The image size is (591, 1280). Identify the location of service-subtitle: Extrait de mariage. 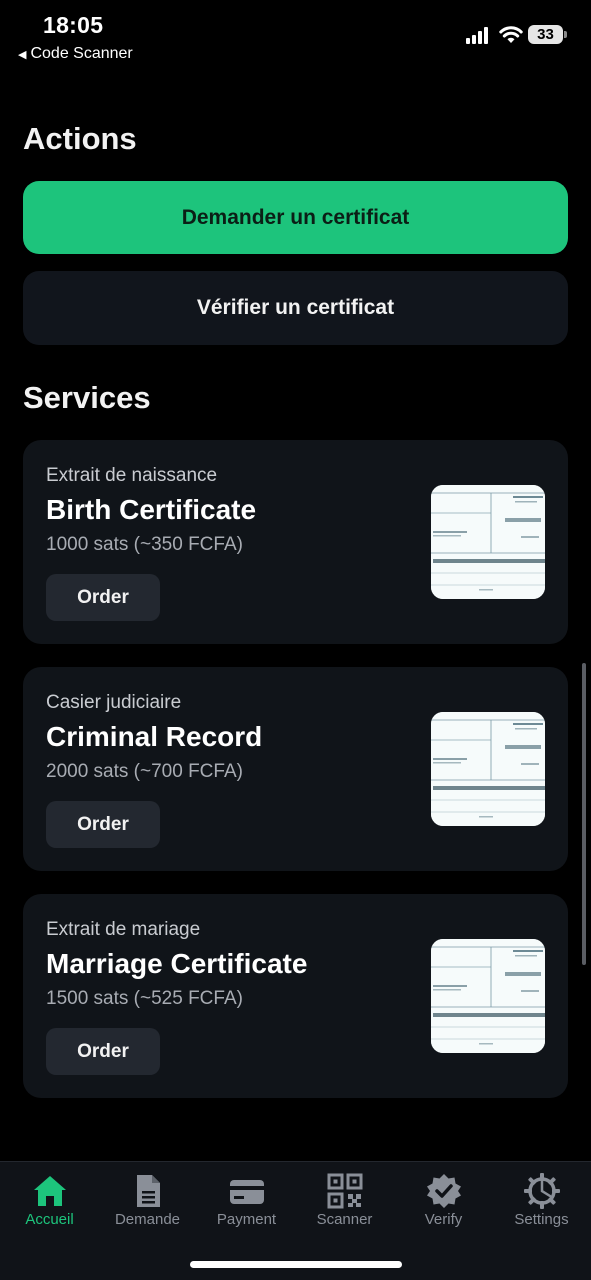
(123, 929).